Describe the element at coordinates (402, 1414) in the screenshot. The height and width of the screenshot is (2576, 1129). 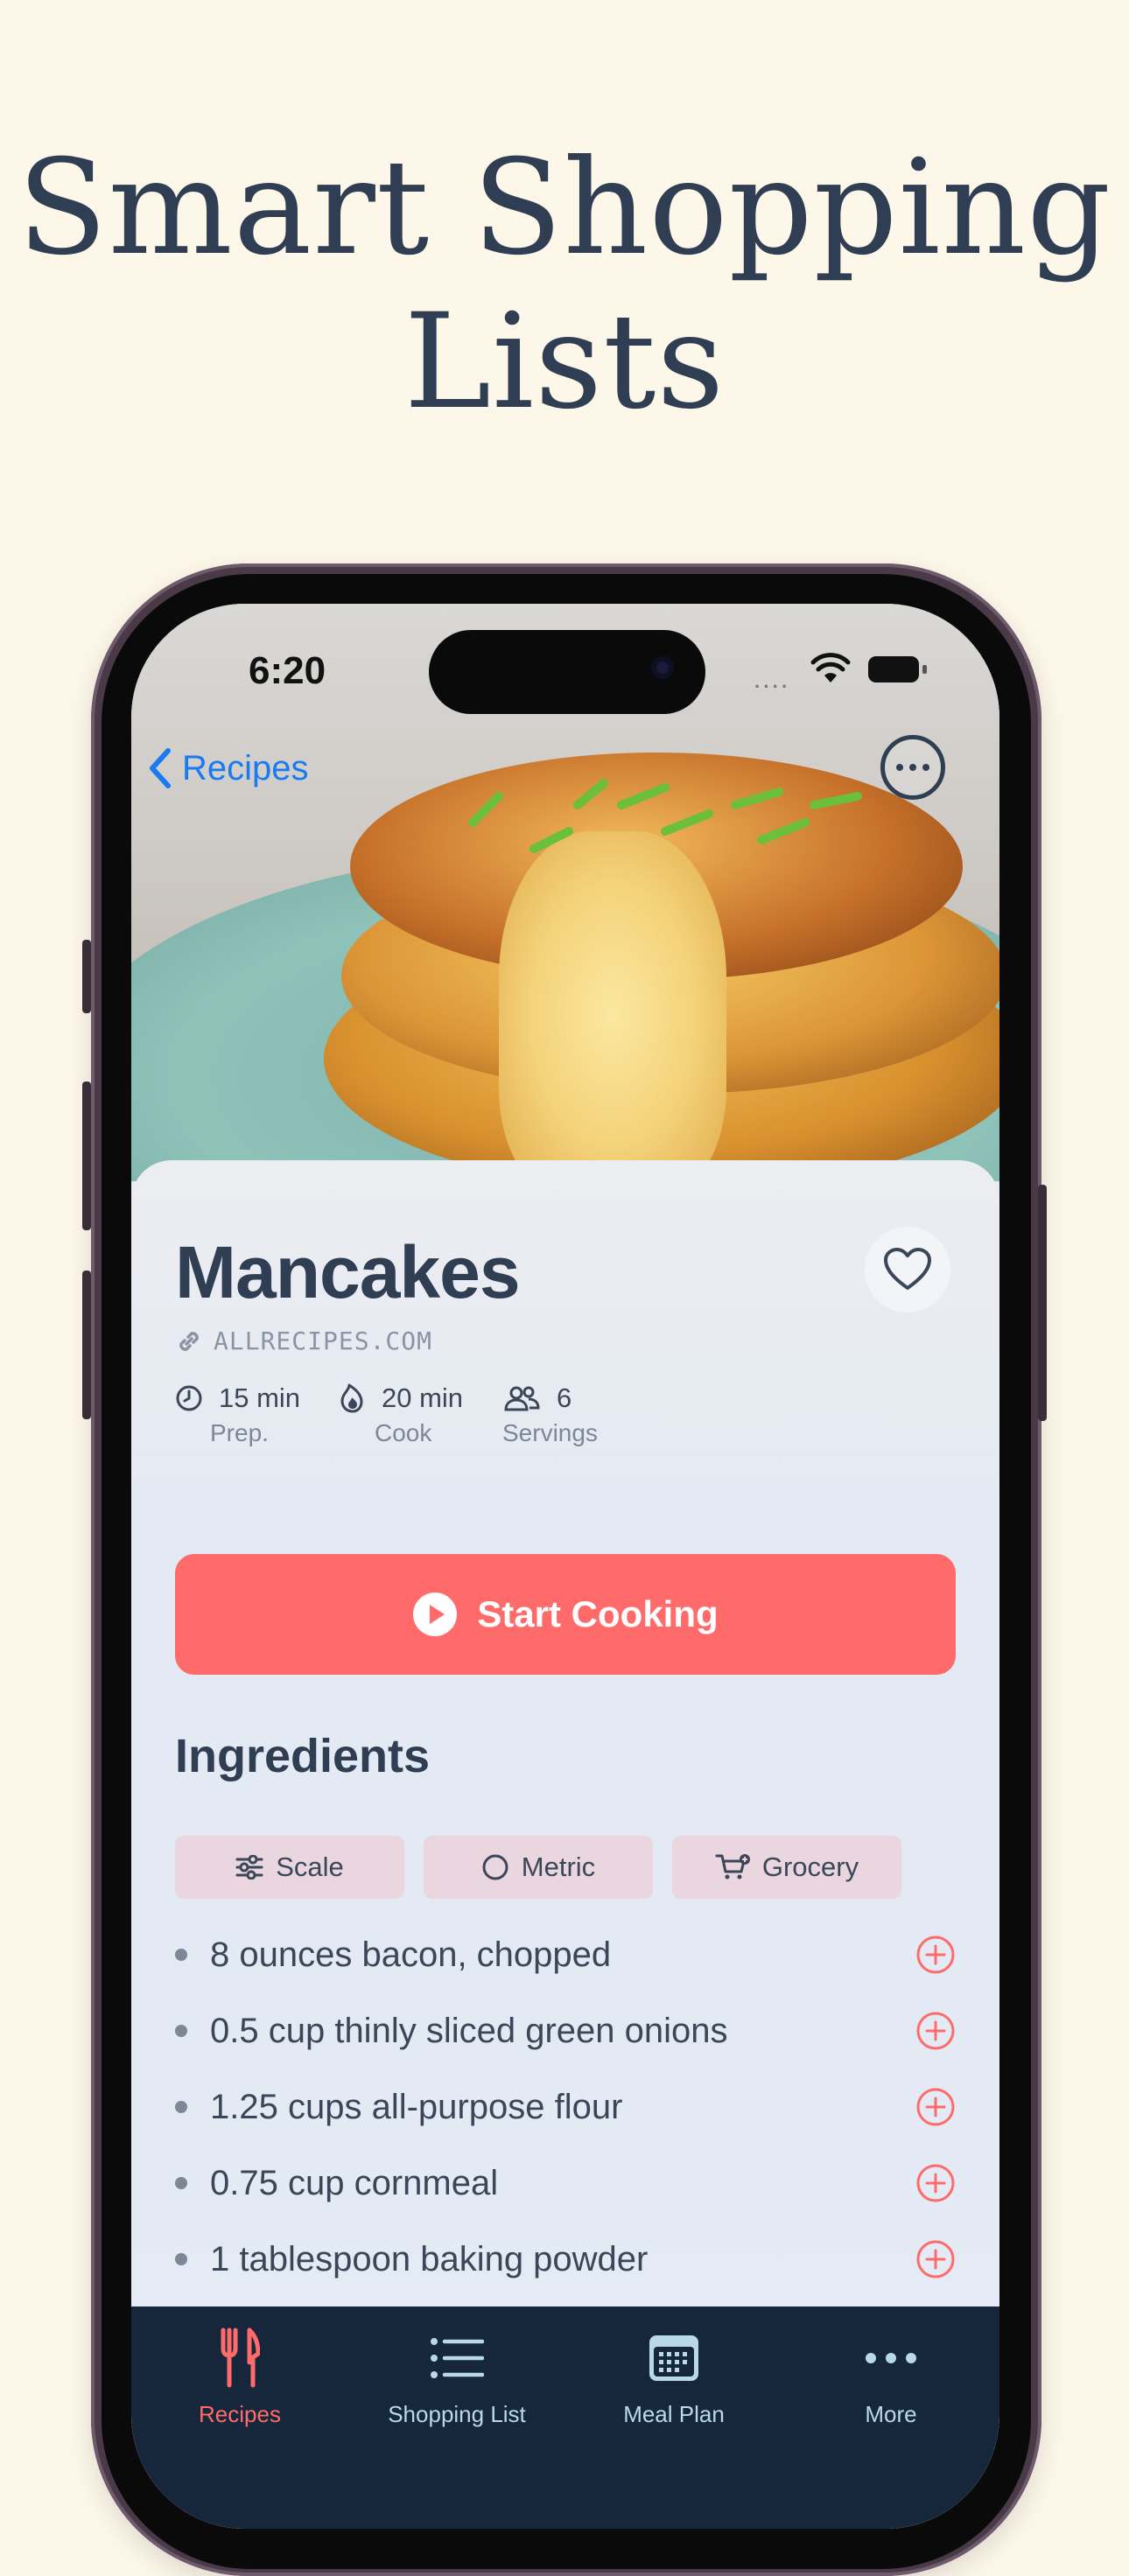
I see `stat-cook: 20 min Cook` at that location.